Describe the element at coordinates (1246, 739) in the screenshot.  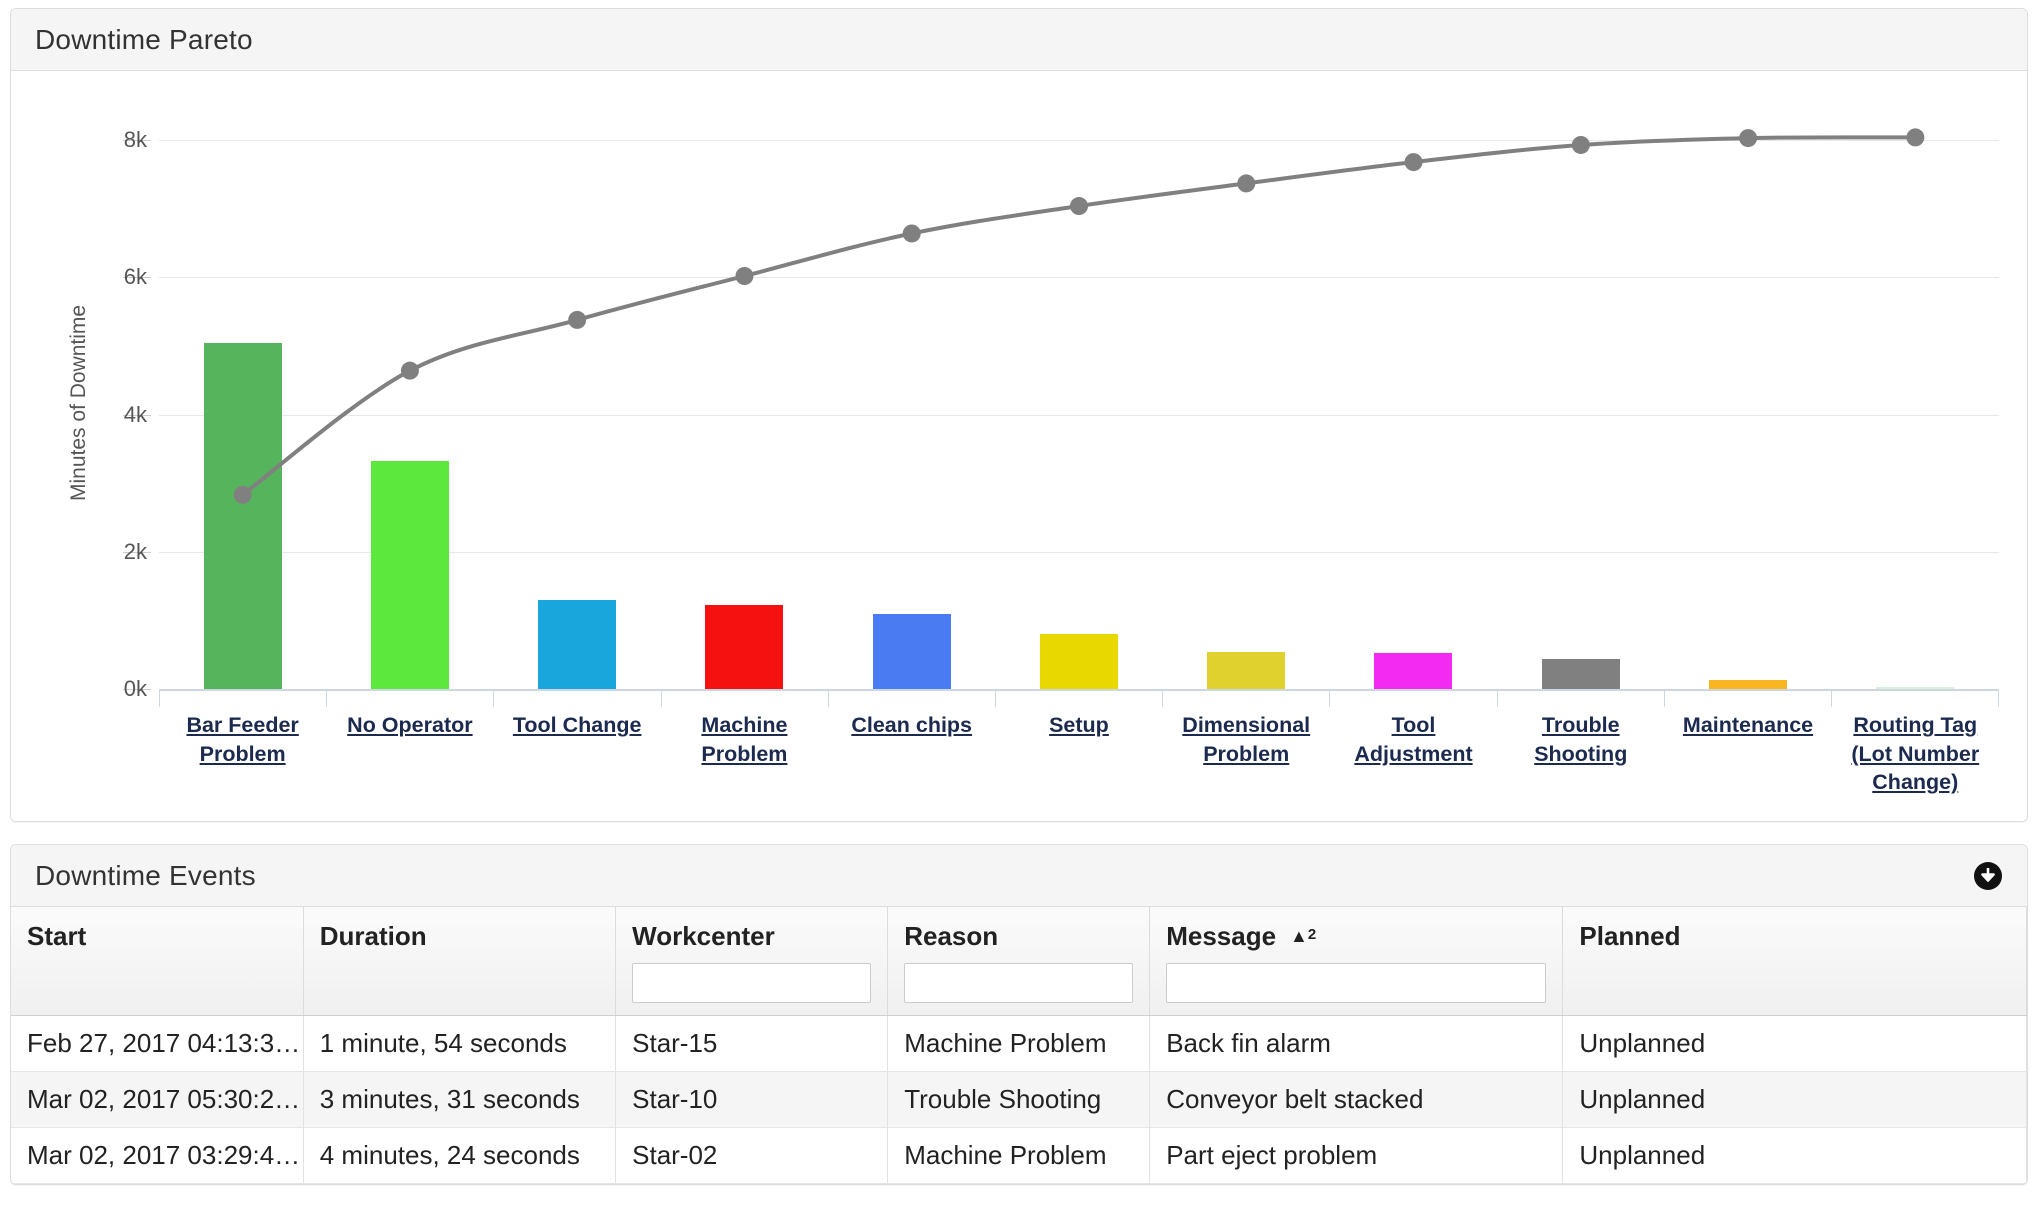
I see `x-axis-category-link: Dimensional Problem` at that location.